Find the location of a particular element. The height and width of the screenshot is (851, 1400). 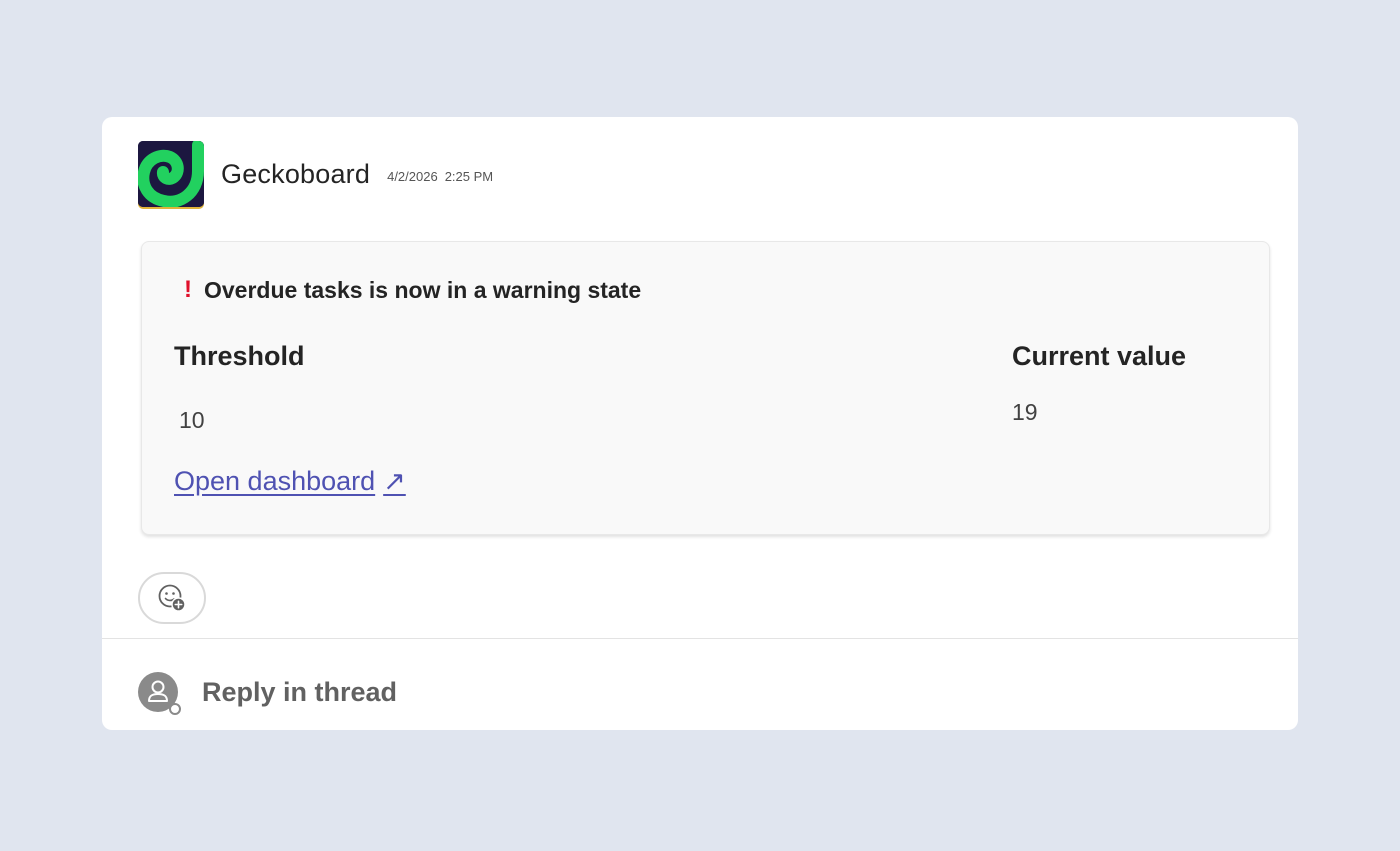

message-header: Geckoboard 4/2/2026 2:25 PM is located at coordinates (315, 174).